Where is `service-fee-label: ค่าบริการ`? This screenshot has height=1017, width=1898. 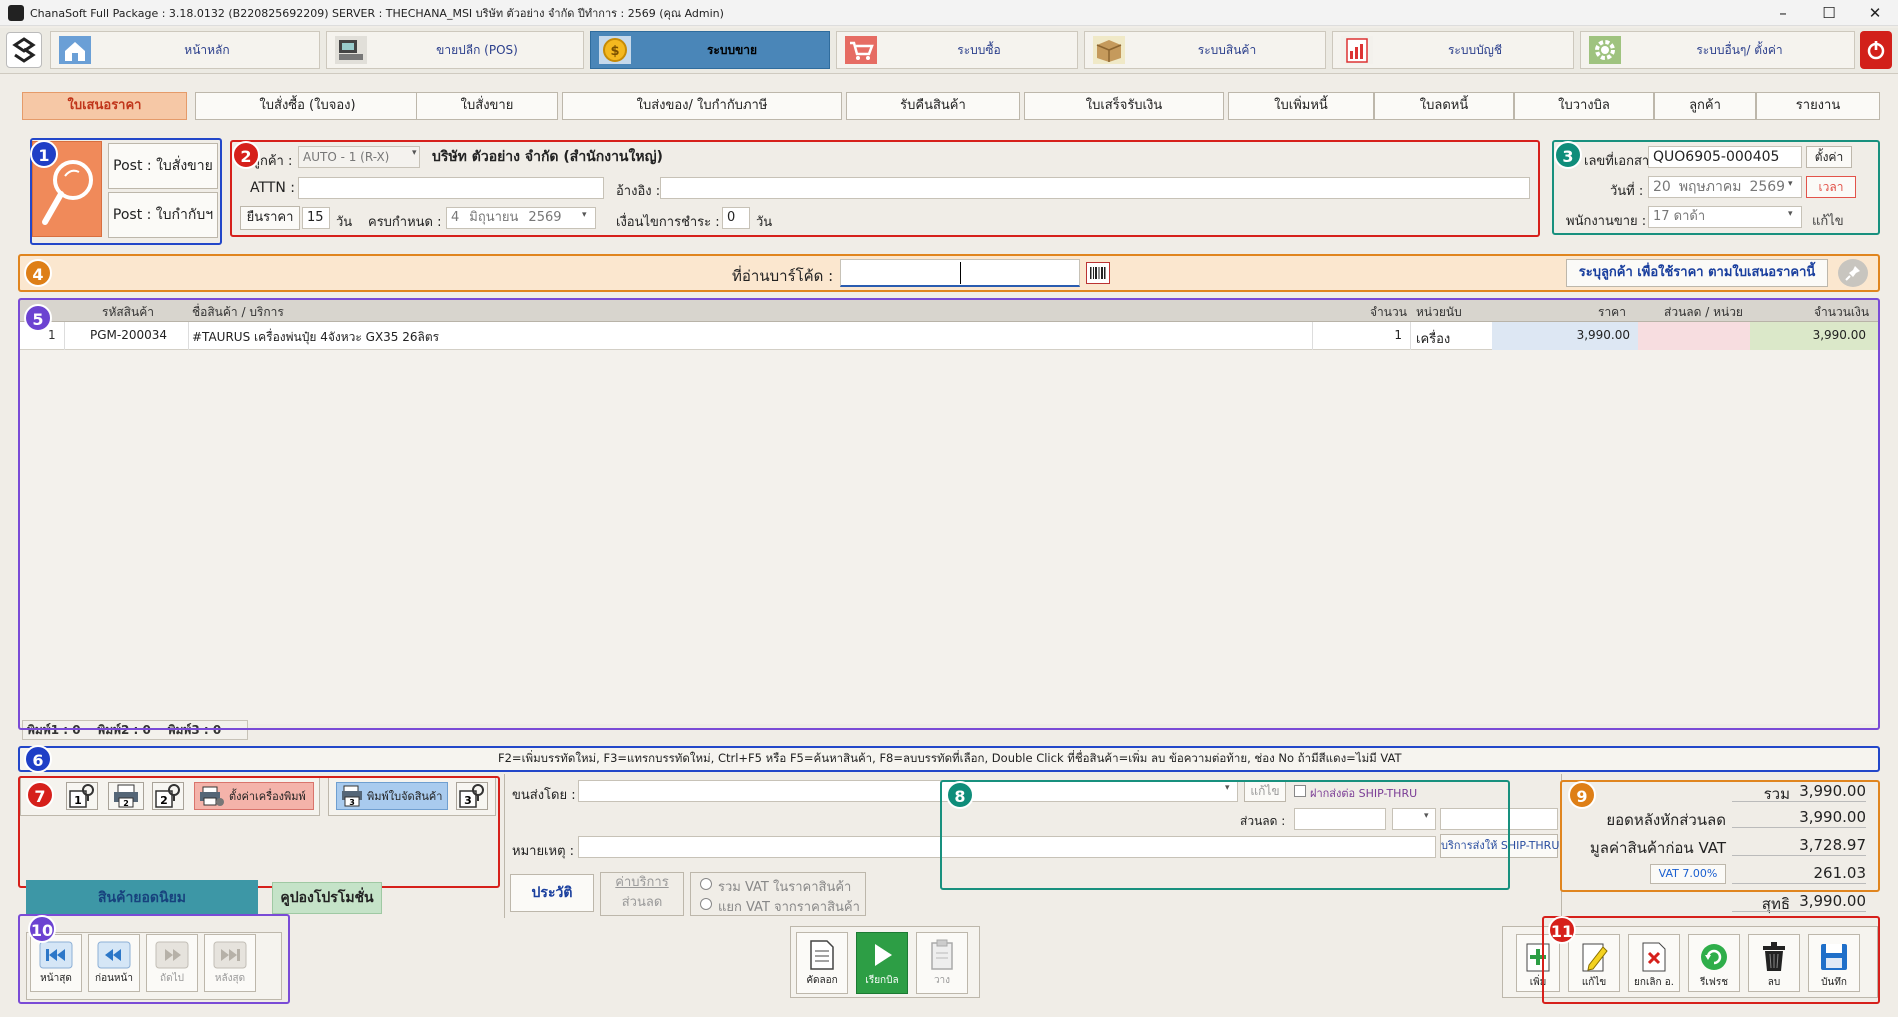 service-fee-label: ค่าบริการ is located at coordinates (642, 882).